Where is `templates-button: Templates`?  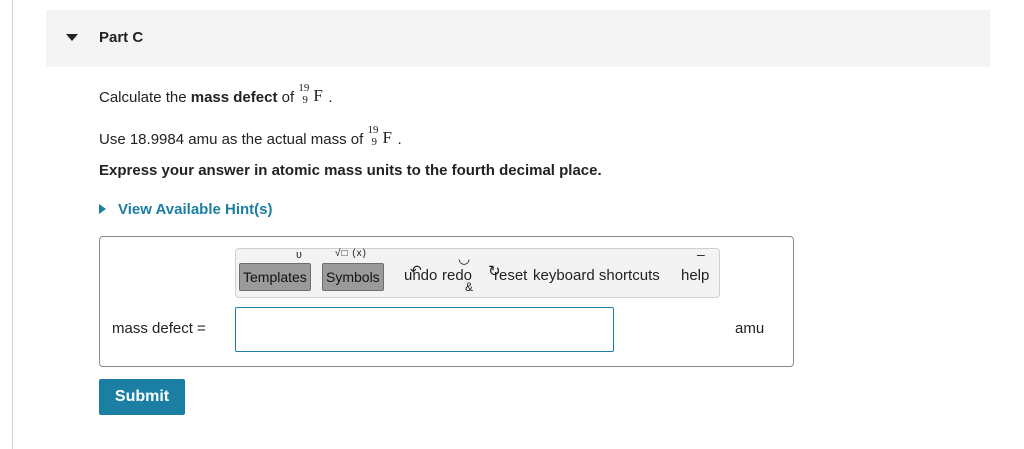
templates-button: Templates is located at coordinates (275, 277).